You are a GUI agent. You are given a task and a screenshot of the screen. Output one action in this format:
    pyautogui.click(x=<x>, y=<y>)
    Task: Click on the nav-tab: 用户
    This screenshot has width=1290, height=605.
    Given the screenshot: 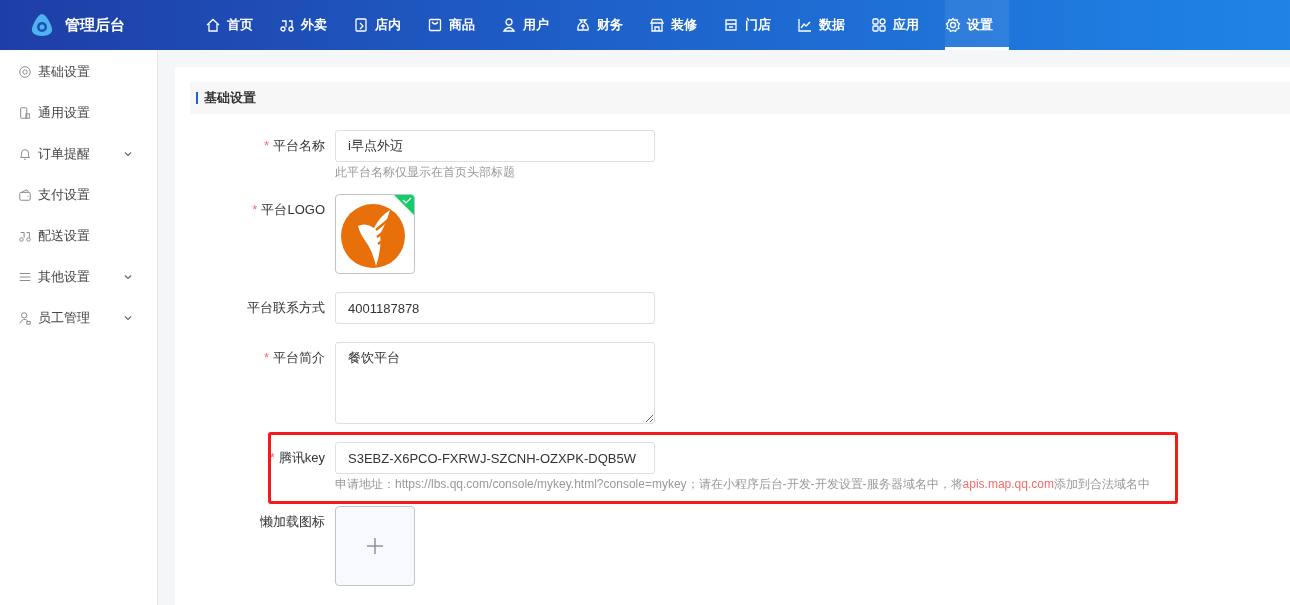 What is the action you would take?
    pyautogui.click(x=533, y=25)
    